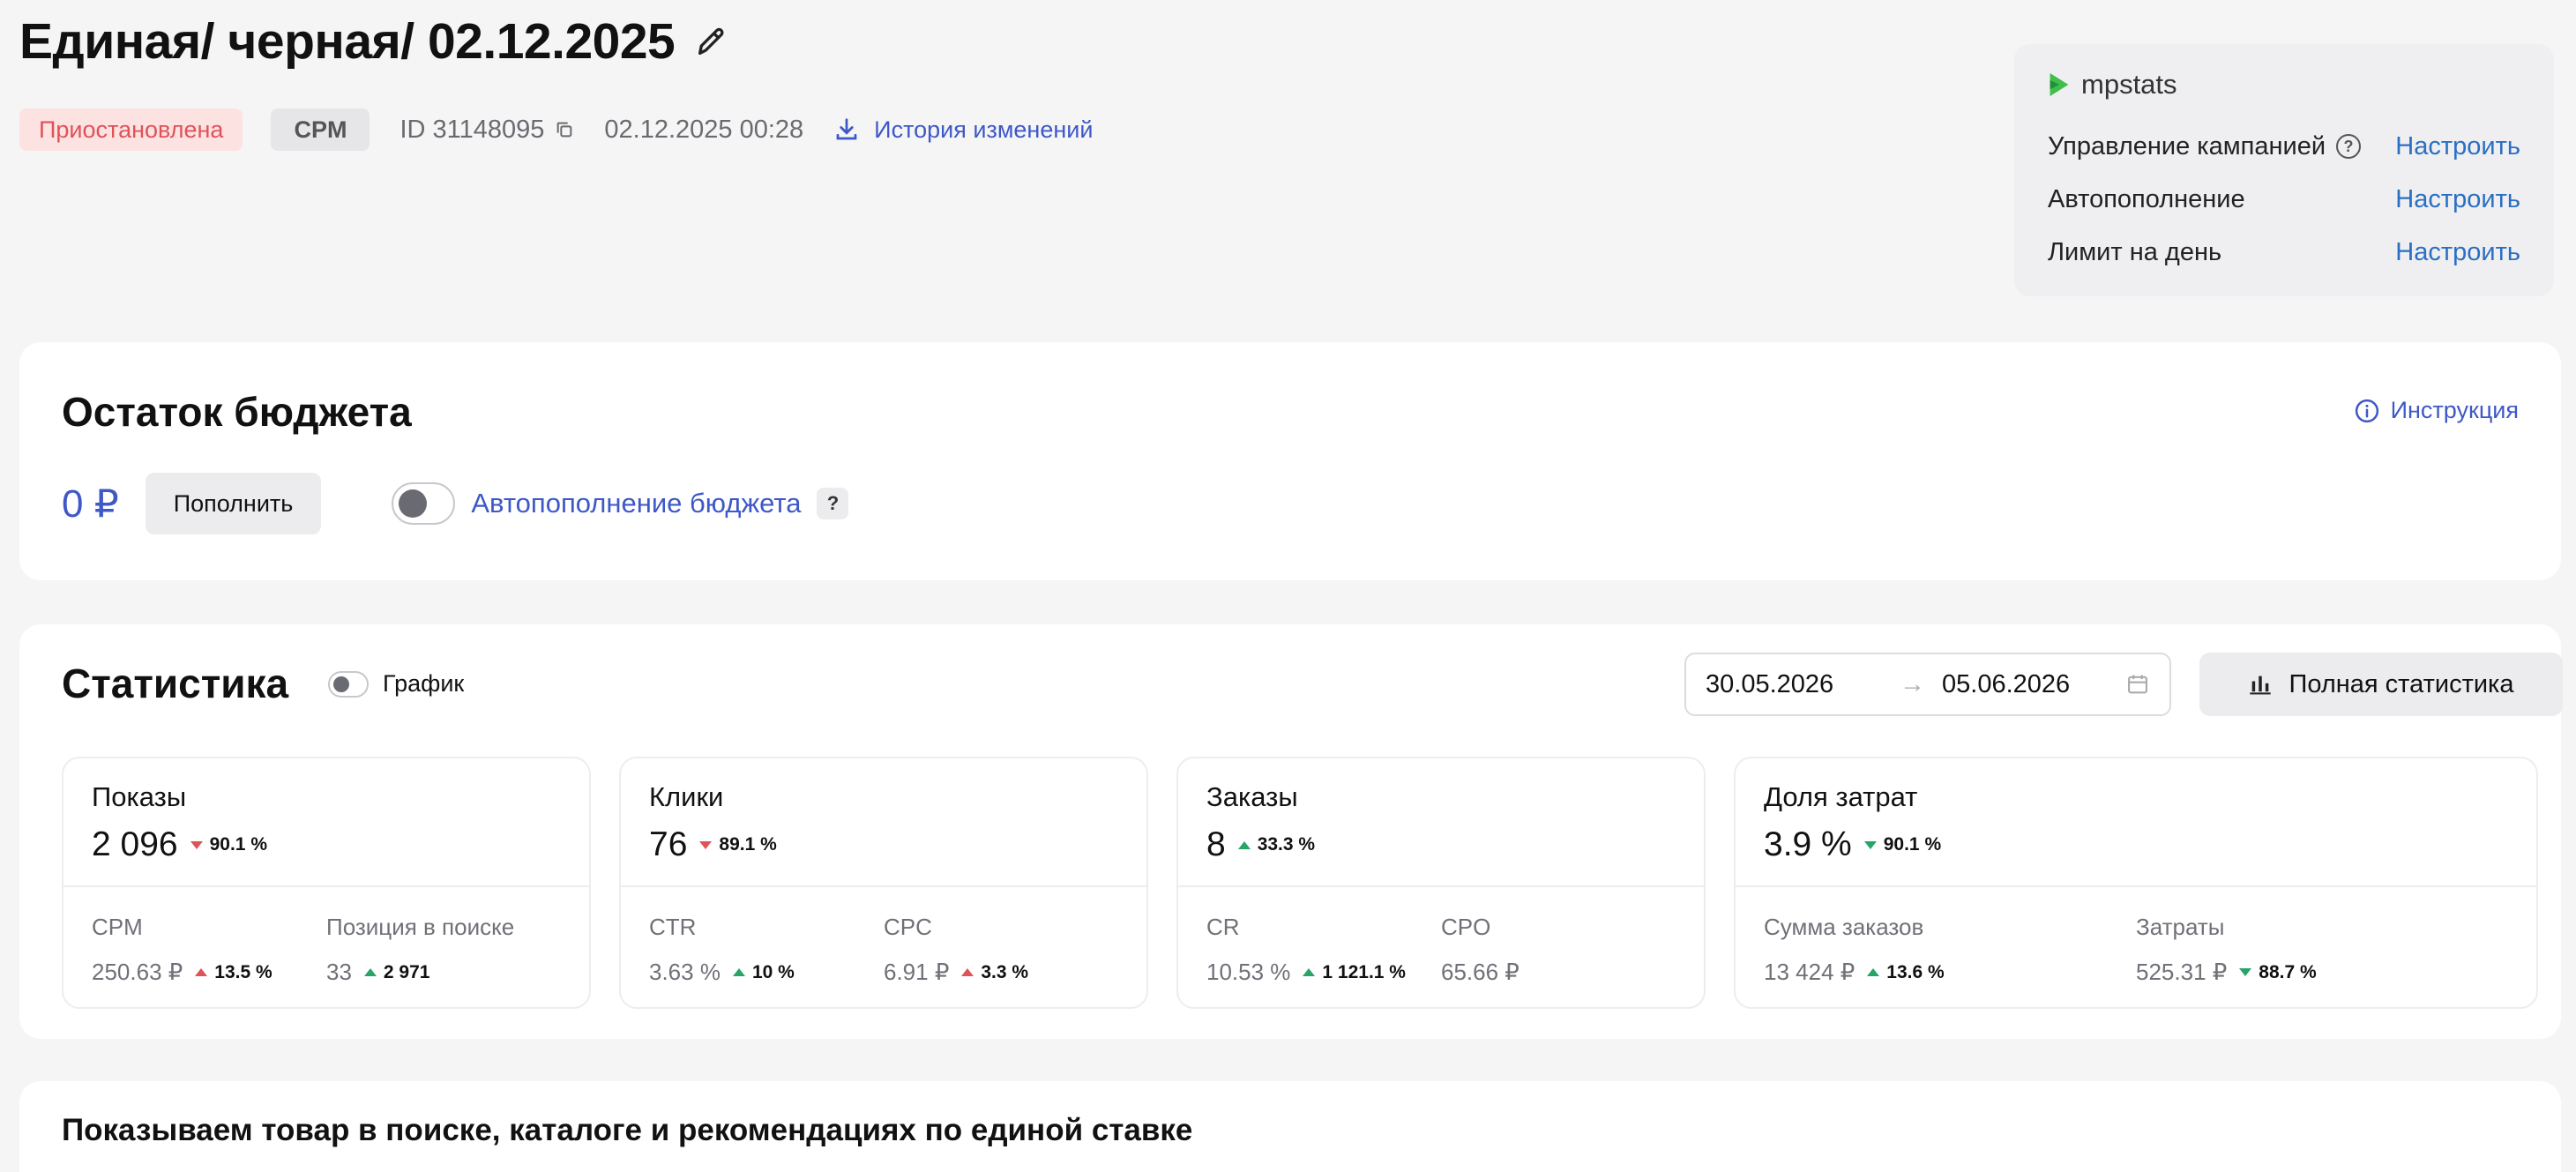 This screenshot has height=1172, width=2576. I want to click on mpstats-row-campaign: Управление кампанией ? Настроить, so click(2284, 146).